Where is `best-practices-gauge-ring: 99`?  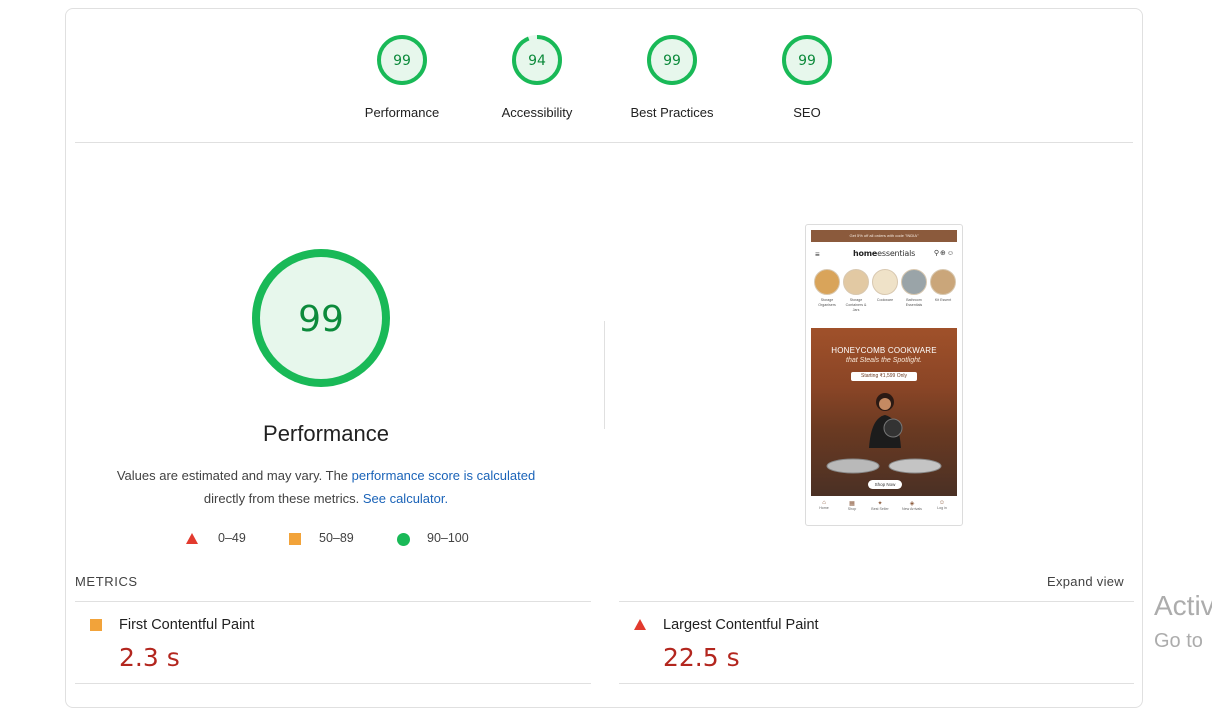
best-practices-gauge-ring: 99 is located at coordinates (672, 60).